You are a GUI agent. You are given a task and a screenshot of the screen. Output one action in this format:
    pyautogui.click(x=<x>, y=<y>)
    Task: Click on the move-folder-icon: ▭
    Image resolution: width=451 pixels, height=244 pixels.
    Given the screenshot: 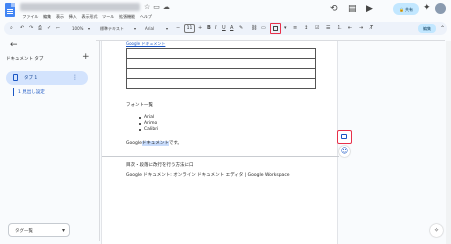 What is the action you would take?
    pyautogui.click(x=156, y=7)
    